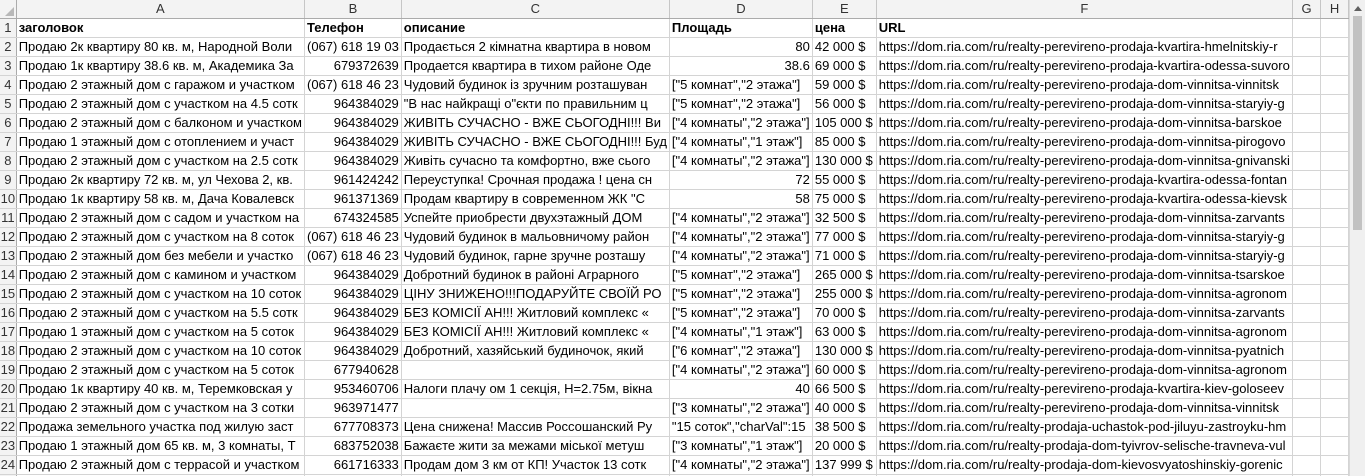 The image size is (1365, 476). Describe the element at coordinates (535, 218) in the screenshot. I see `cell: Успейте приобрести двухэтажный ДОМ` at that location.